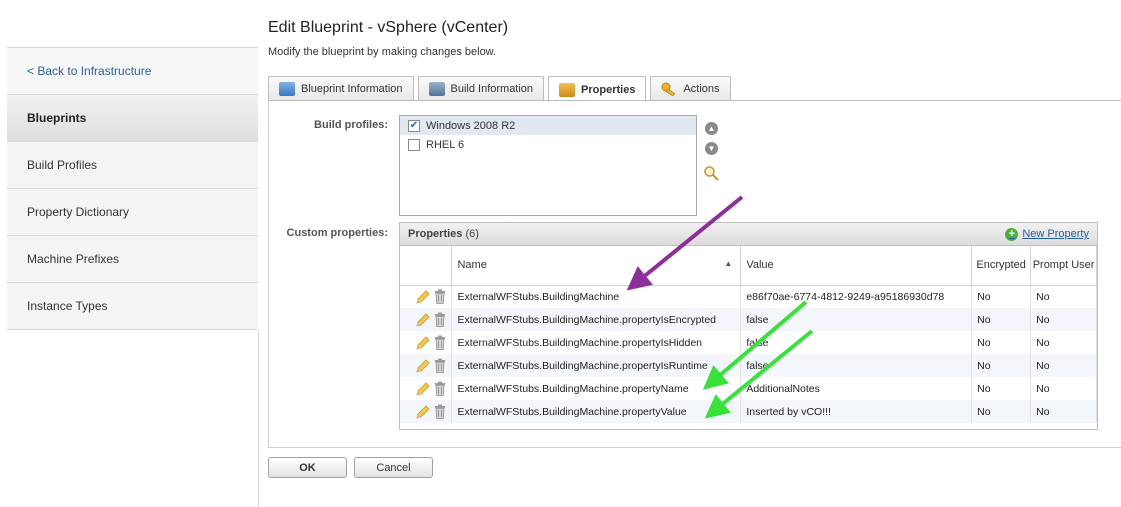 The height and width of the screenshot is (507, 1121). I want to click on move-up-icon: ▲, so click(711, 128).